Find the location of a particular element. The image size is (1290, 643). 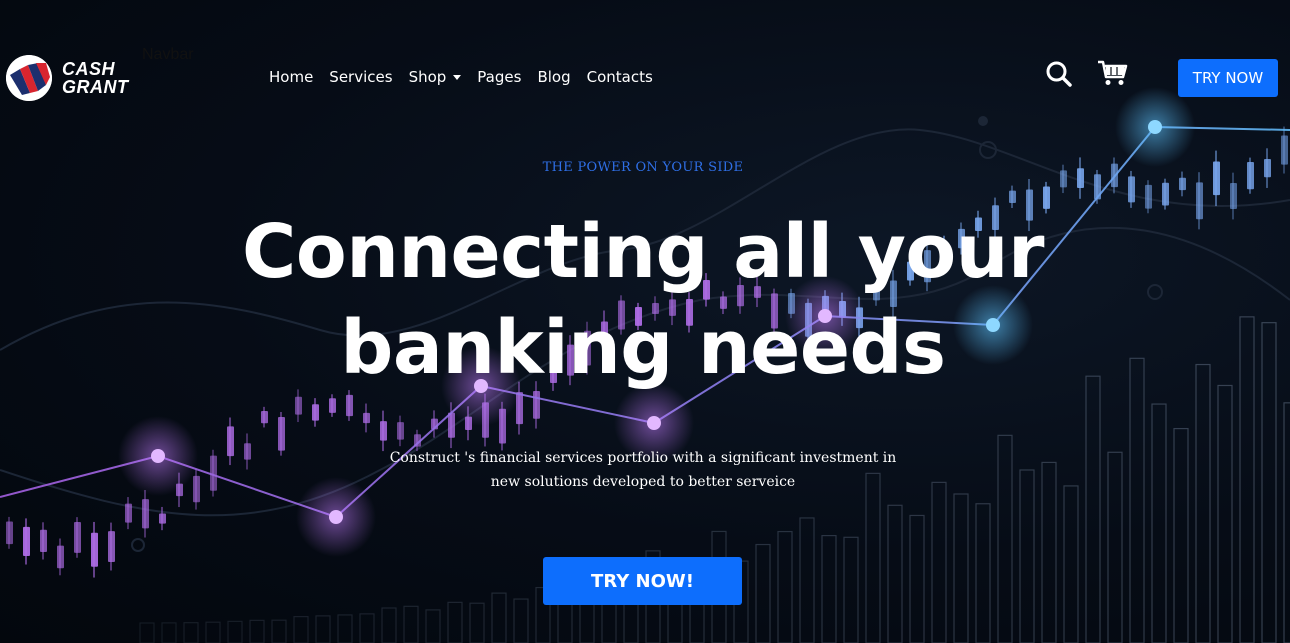

brand-name: CASH GRANT is located at coordinates (95, 78).